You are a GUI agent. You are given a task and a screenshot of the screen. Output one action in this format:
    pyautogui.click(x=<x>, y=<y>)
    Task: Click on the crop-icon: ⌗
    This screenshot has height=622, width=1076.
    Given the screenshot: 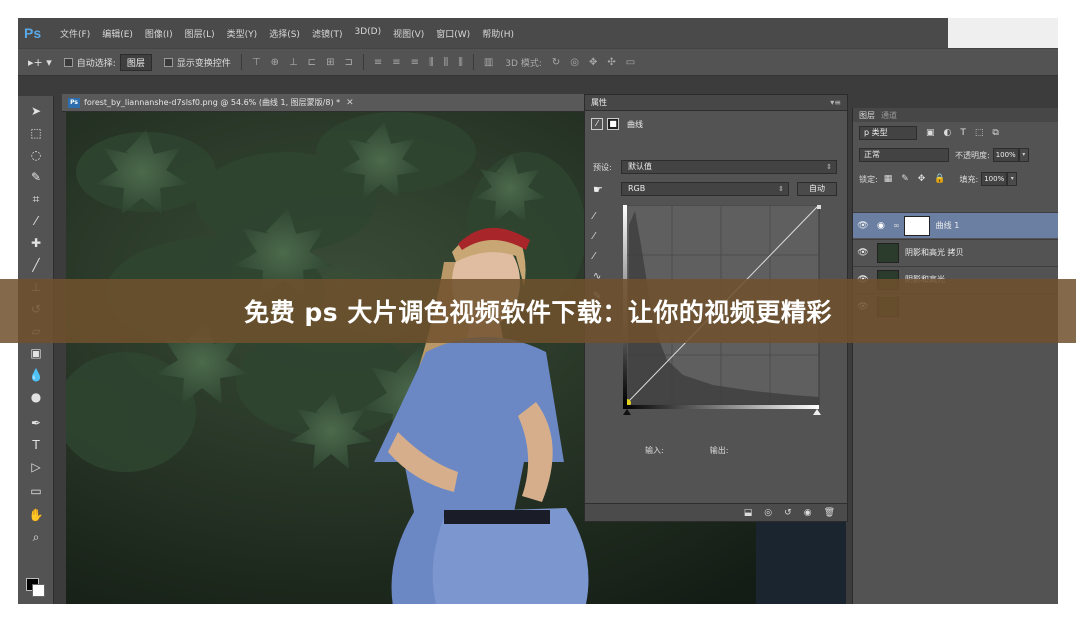 What is the action you would take?
    pyautogui.click(x=36, y=199)
    